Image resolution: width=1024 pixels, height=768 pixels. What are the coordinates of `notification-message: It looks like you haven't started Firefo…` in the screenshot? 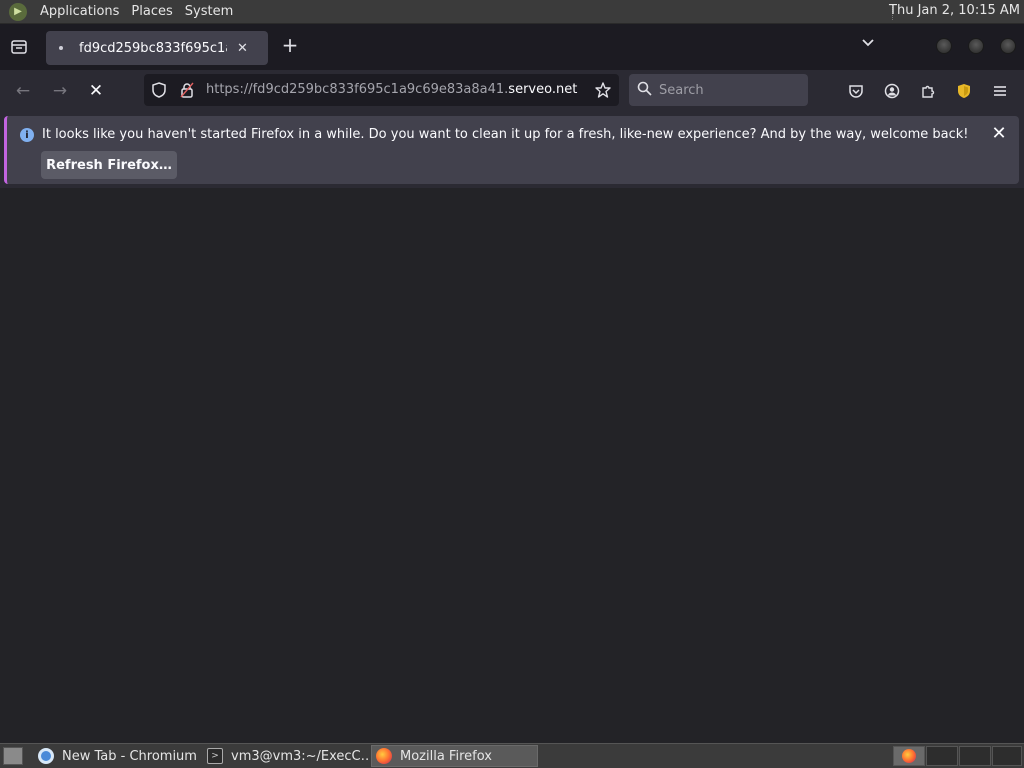 It's located at (505, 134).